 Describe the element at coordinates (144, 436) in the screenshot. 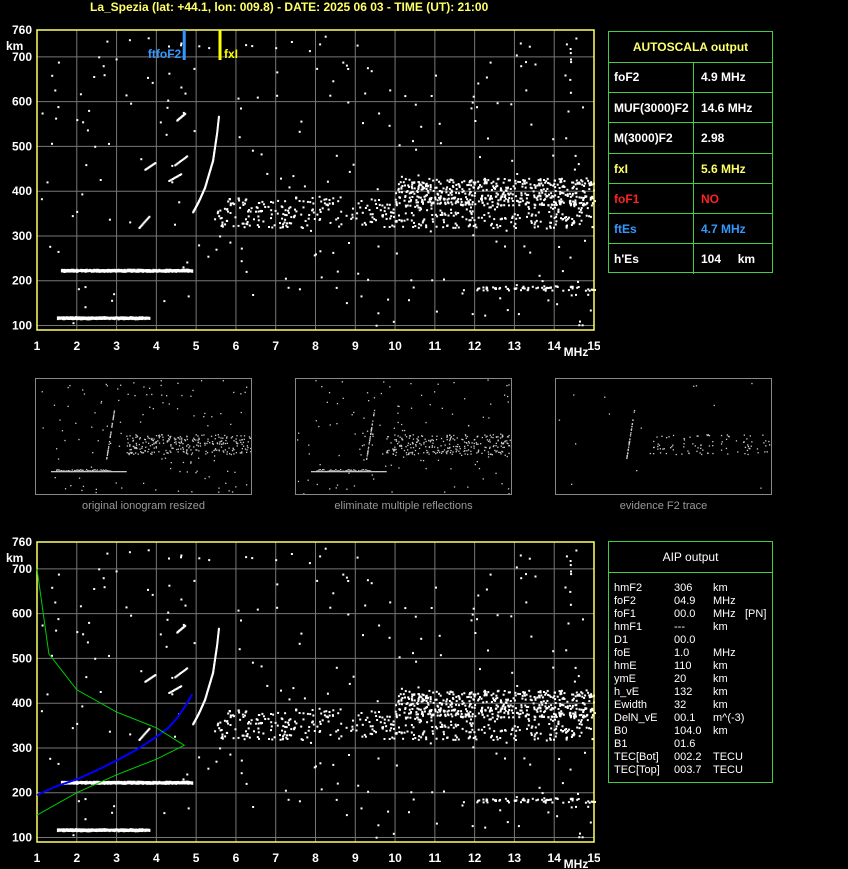

I see `thumbnail-original` at that location.